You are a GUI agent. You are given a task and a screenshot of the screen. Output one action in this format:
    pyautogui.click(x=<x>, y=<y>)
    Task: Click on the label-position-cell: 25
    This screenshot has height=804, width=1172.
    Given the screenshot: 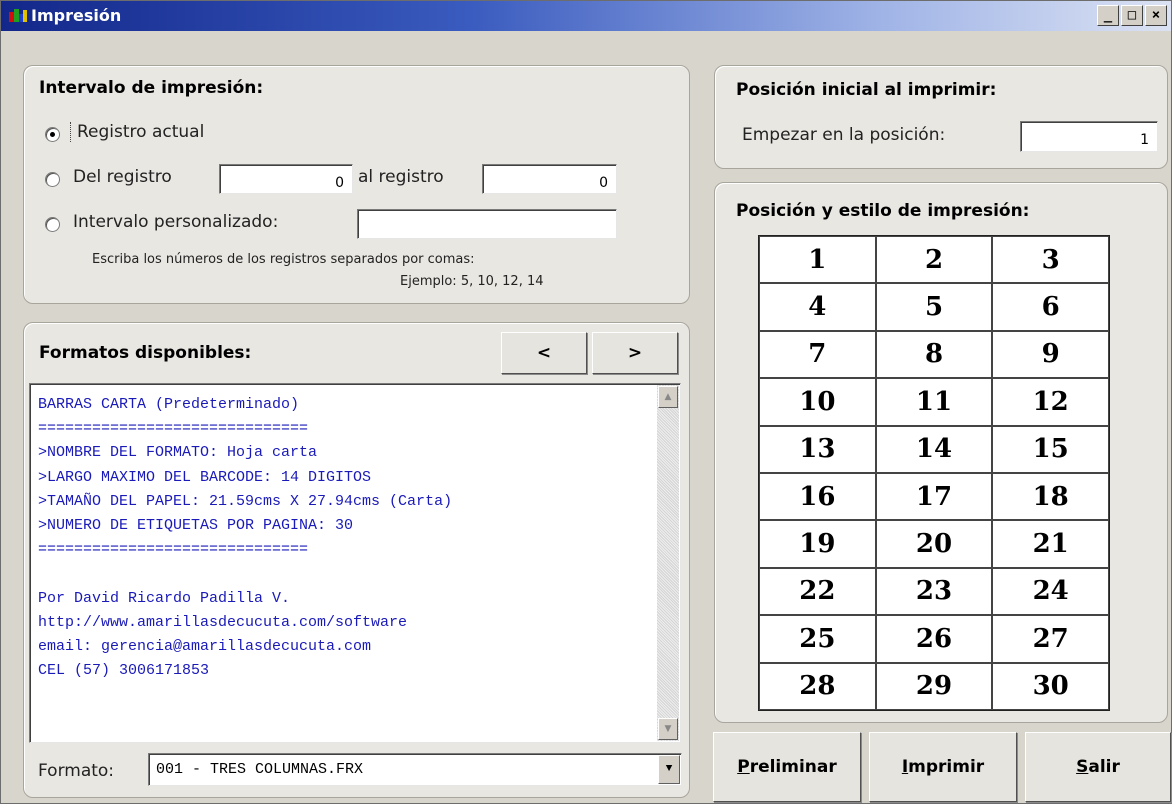 What is the action you would take?
    pyautogui.click(x=817, y=639)
    